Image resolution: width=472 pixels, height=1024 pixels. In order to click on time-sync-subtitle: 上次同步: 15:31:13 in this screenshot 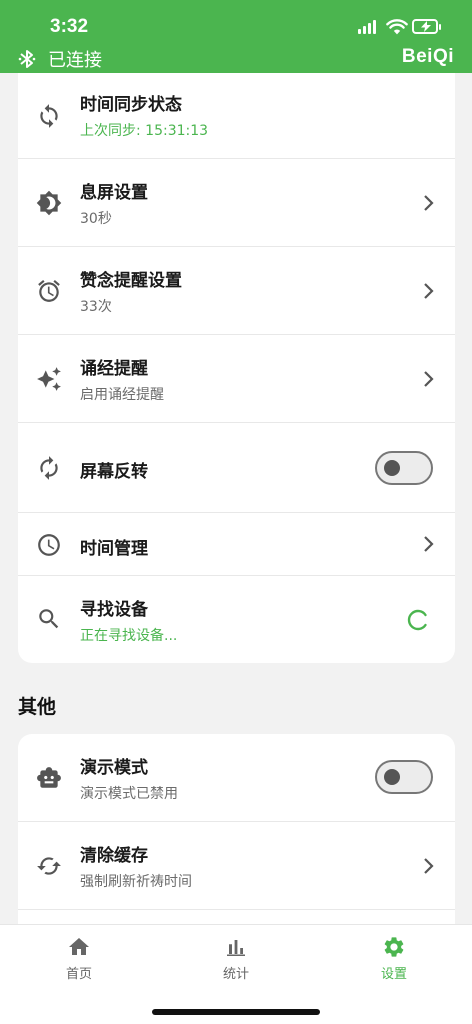, I will do `click(144, 131)`.